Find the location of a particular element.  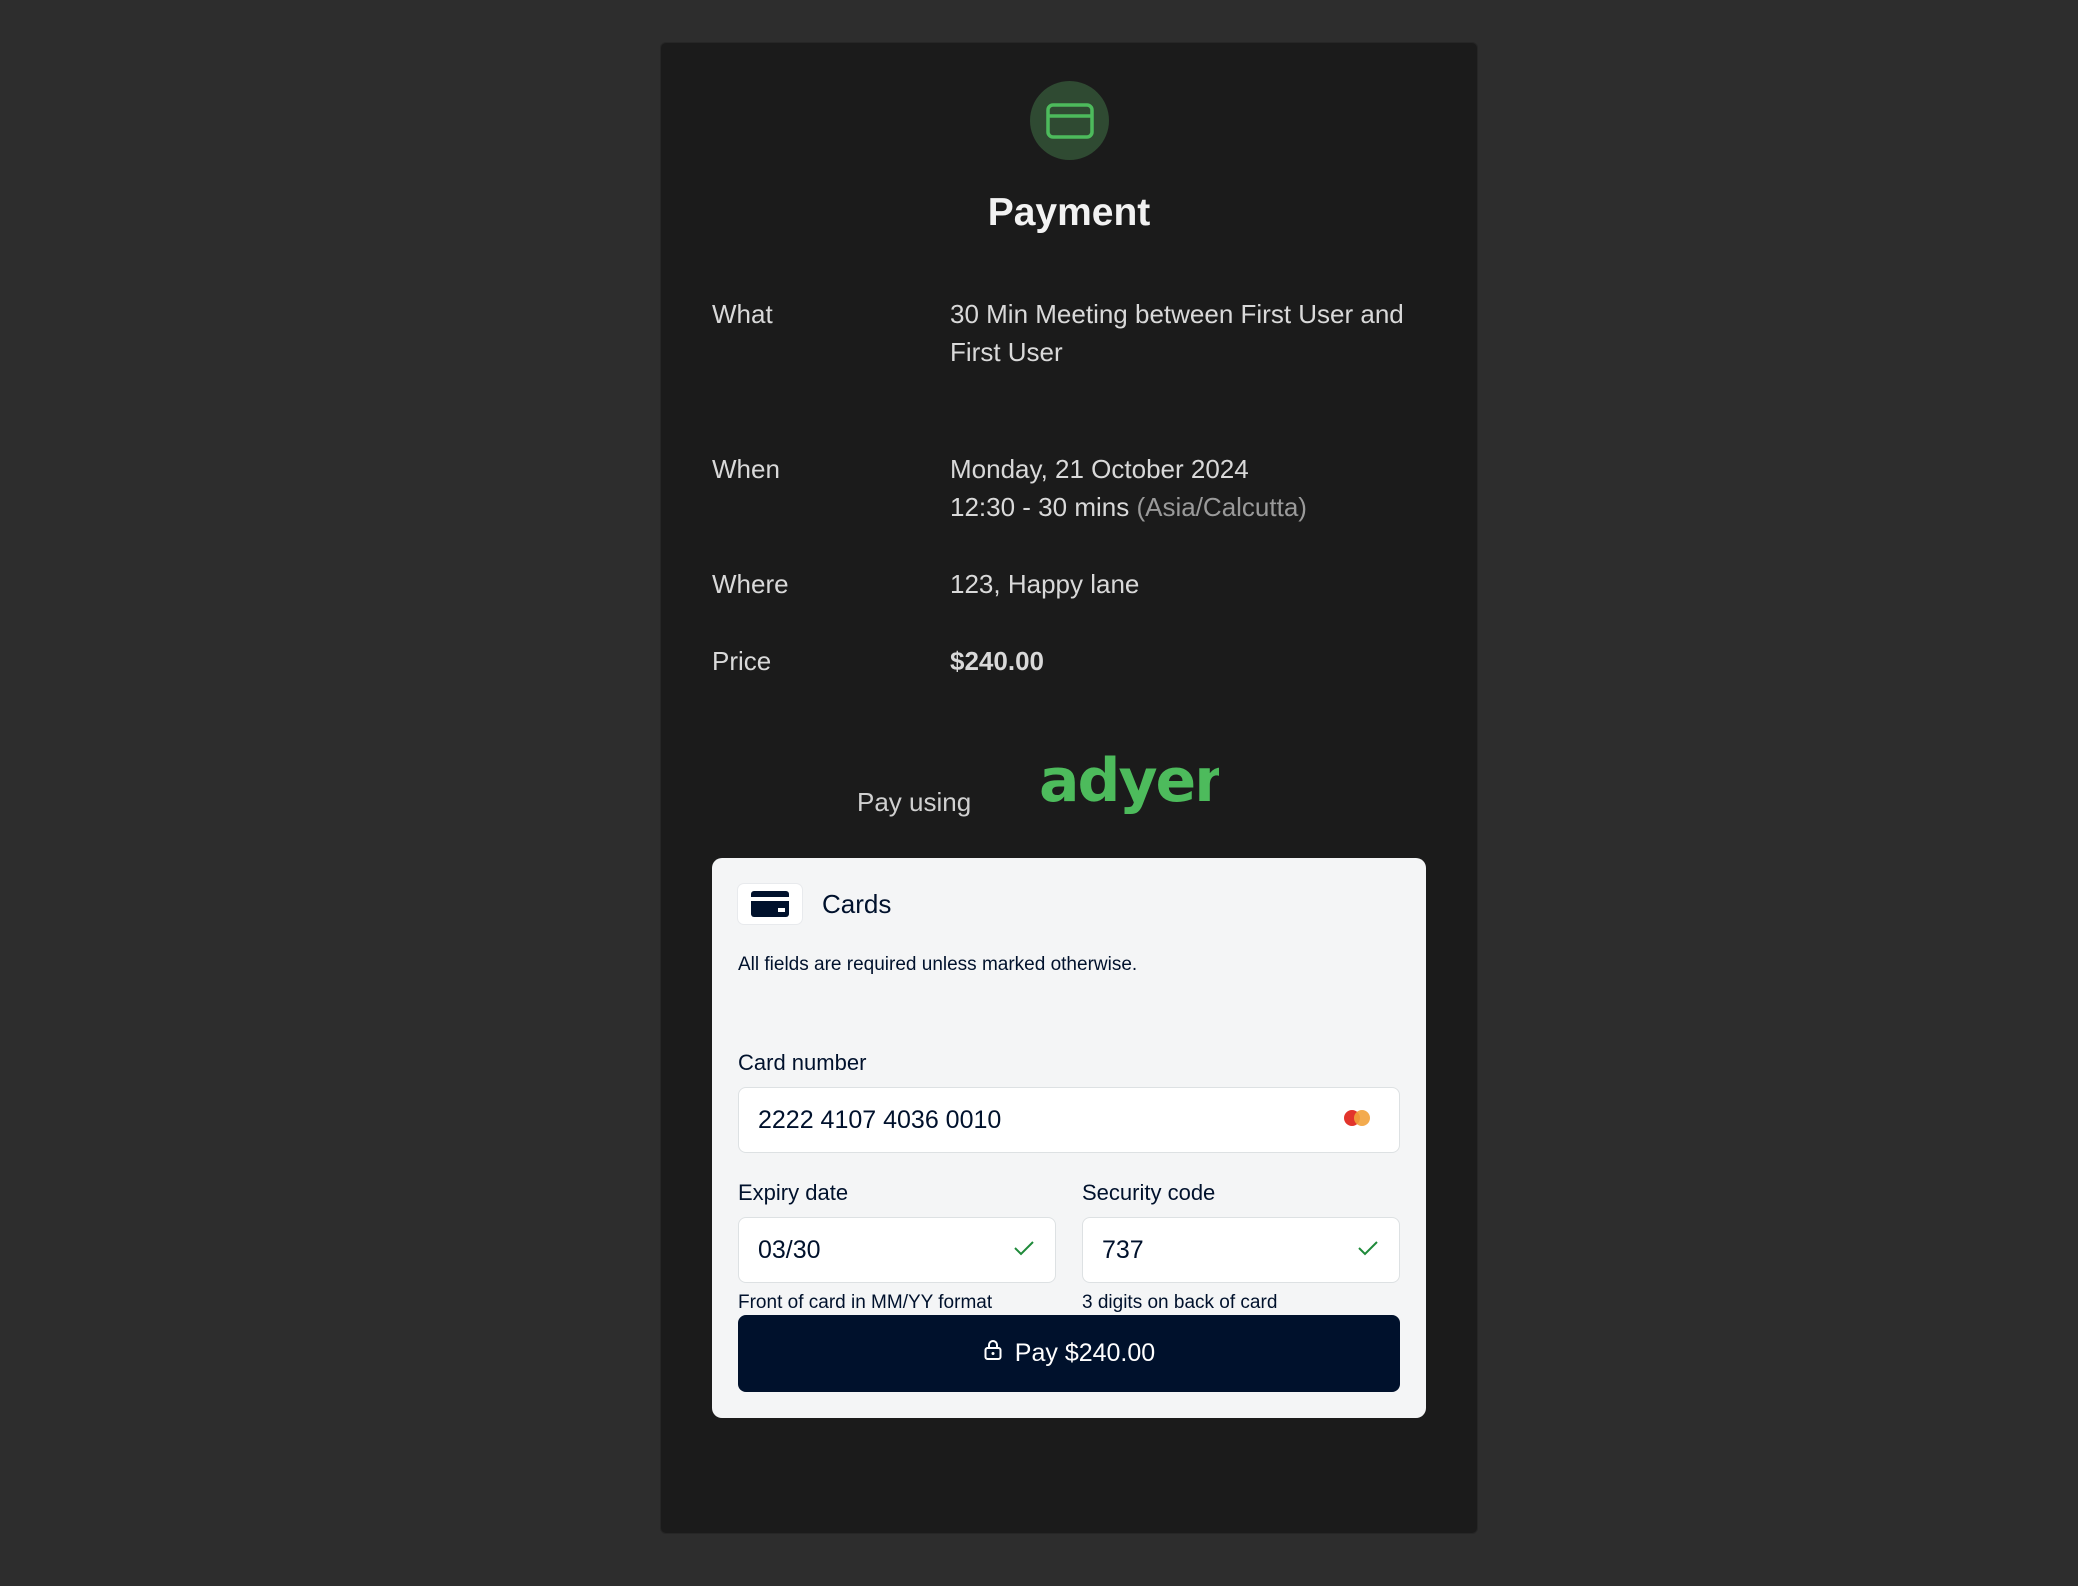

credit-card-icon is located at coordinates (1069, 120).